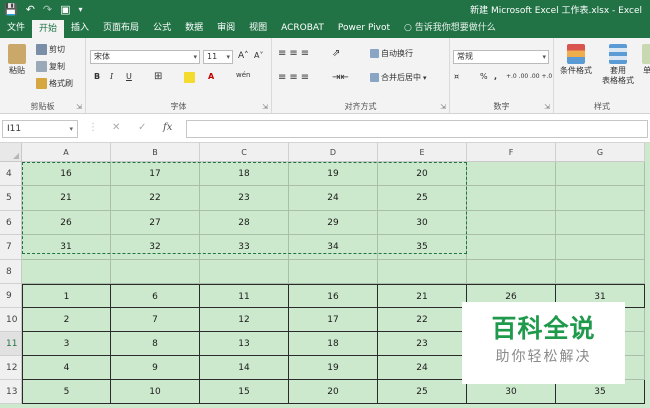 The width and height of the screenshot is (650, 408). What do you see at coordinates (600, 152) in the screenshot?
I see `column-header-g: G` at bounding box center [600, 152].